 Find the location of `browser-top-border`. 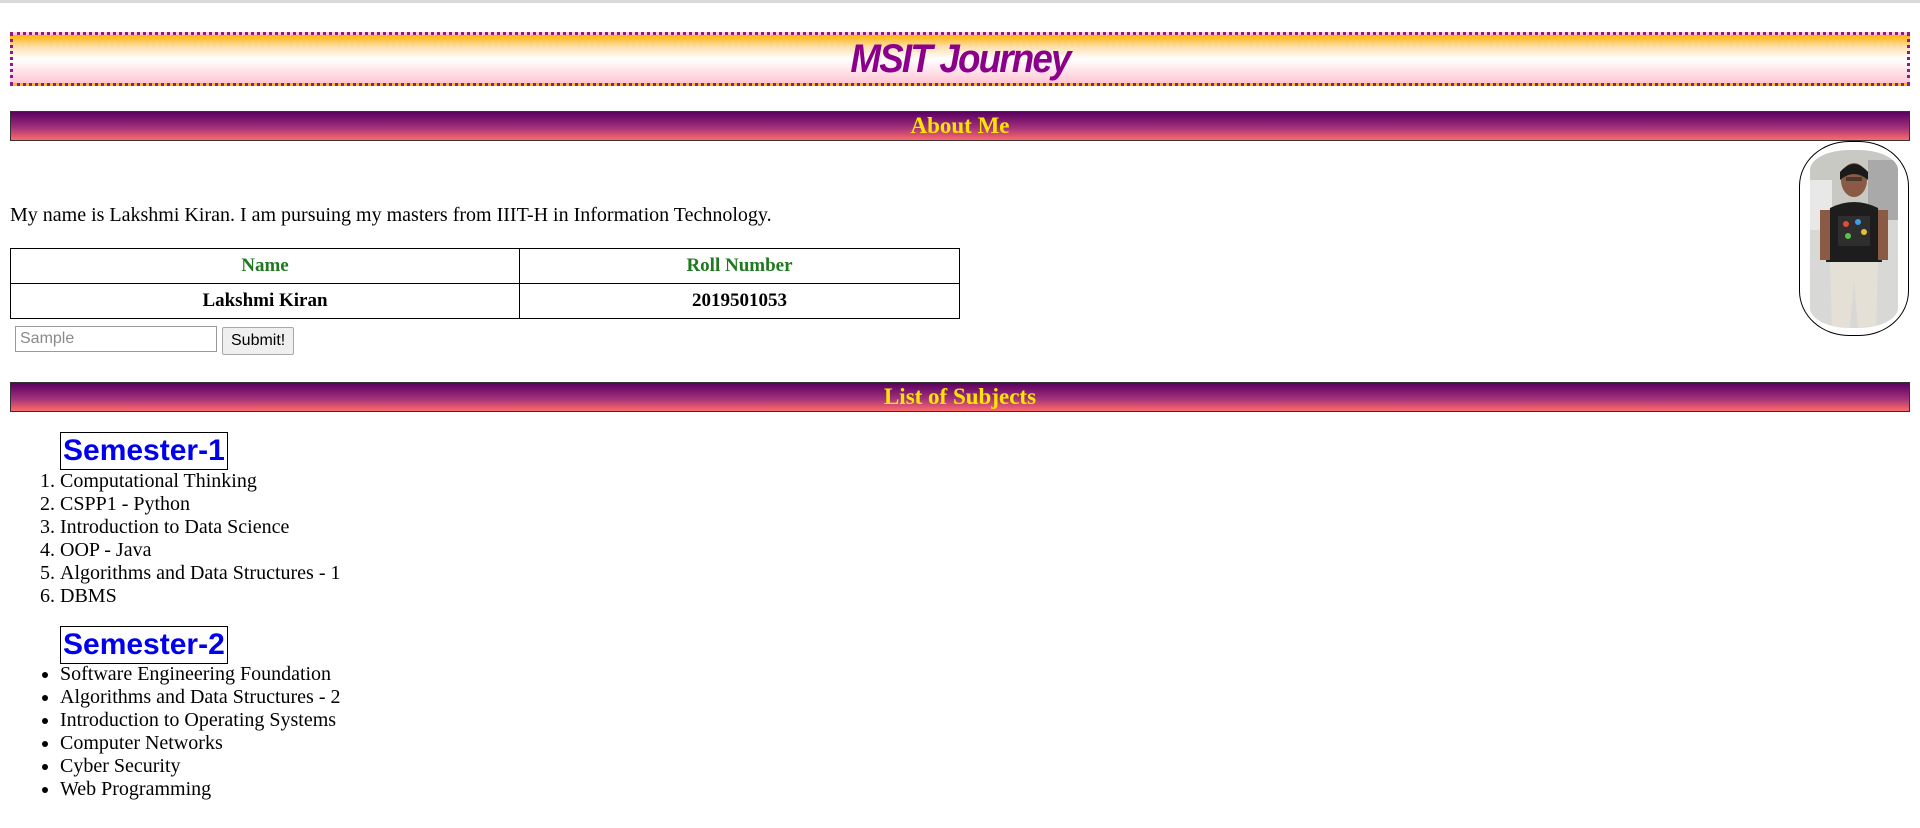

browser-top-border is located at coordinates (960, 1).